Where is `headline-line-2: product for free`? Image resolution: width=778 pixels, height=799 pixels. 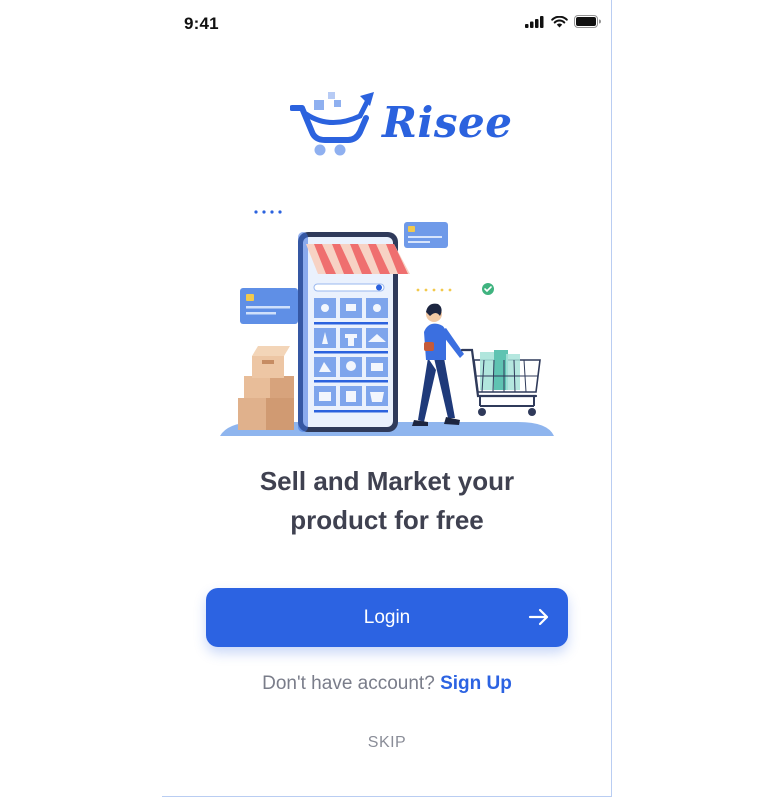 headline-line-2: product for free is located at coordinates (387, 520).